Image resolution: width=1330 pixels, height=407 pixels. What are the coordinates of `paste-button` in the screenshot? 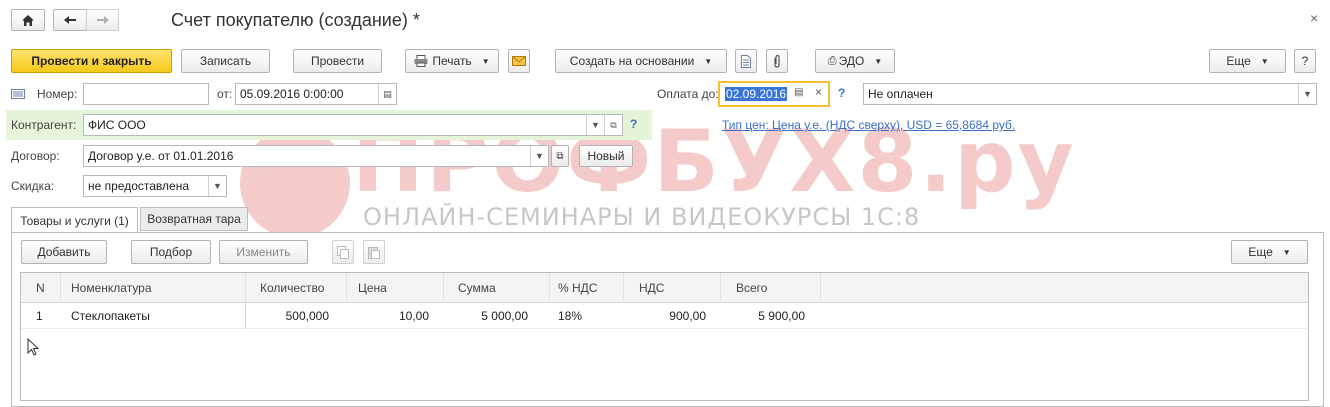 It's located at (374, 252).